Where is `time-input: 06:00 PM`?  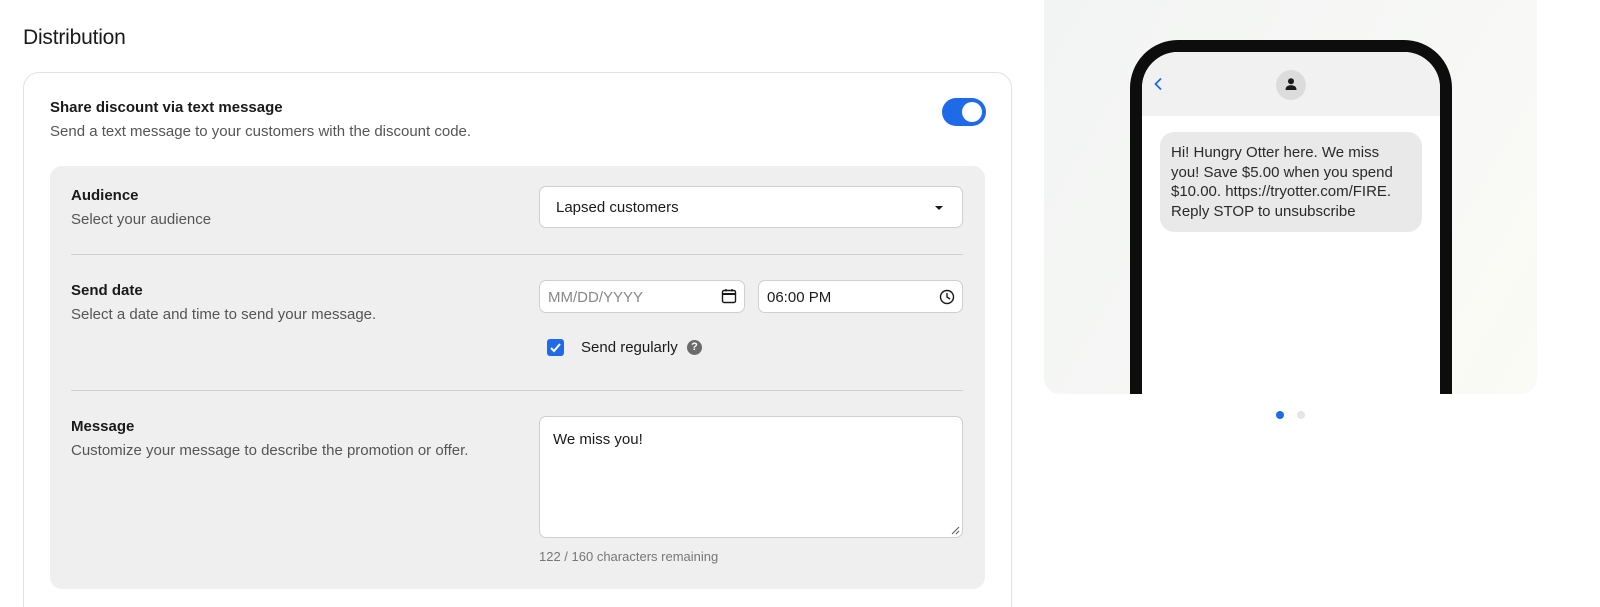
time-input: 06:00 PM is located at coordinates (860, 296).